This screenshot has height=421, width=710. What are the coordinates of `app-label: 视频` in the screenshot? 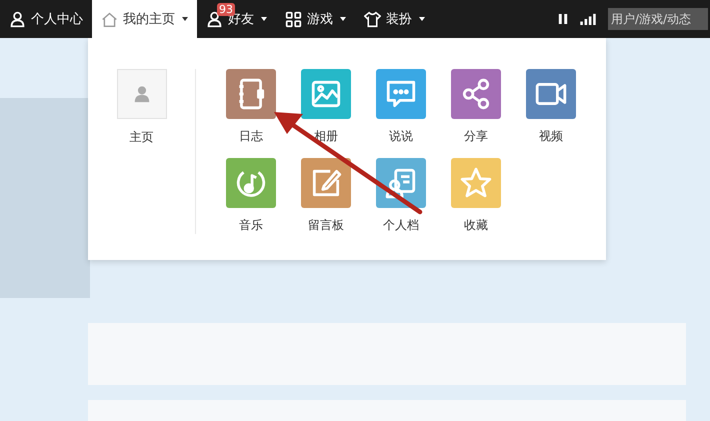 It's located at (551, 136).